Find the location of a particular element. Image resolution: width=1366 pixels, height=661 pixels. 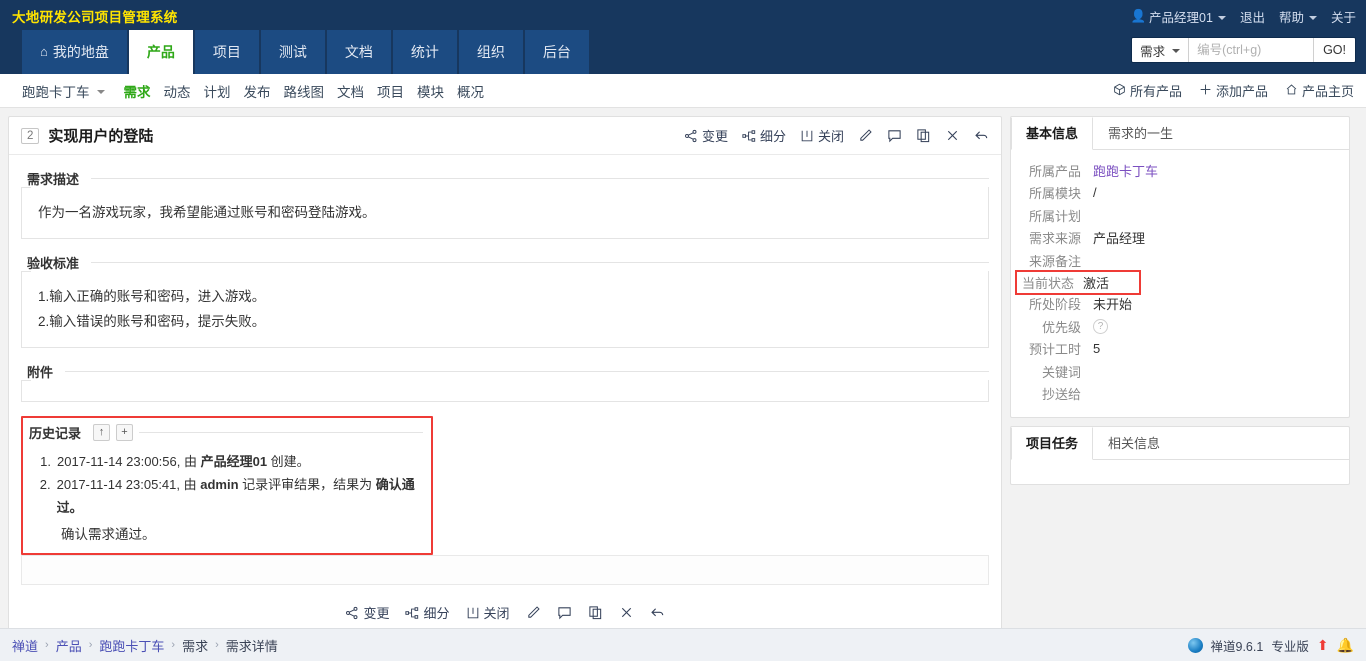

tab-admin: 后台 is located at coordinates (556, 52).